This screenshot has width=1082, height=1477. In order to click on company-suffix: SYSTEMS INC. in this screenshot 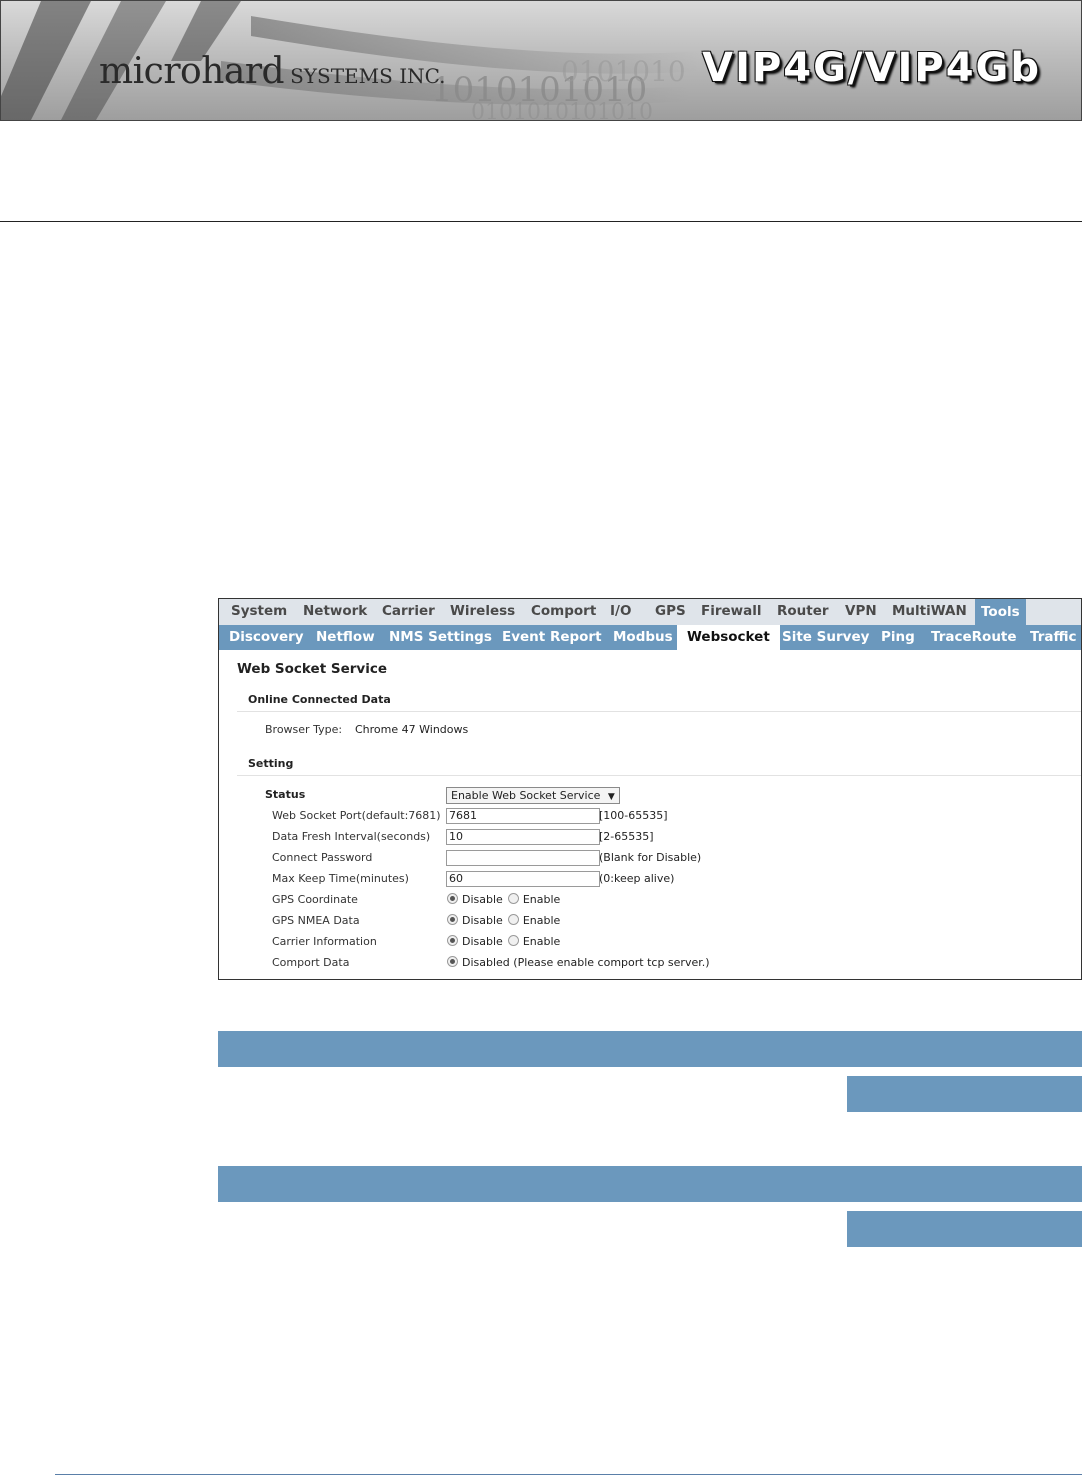, I will do `click(368, 76)`.